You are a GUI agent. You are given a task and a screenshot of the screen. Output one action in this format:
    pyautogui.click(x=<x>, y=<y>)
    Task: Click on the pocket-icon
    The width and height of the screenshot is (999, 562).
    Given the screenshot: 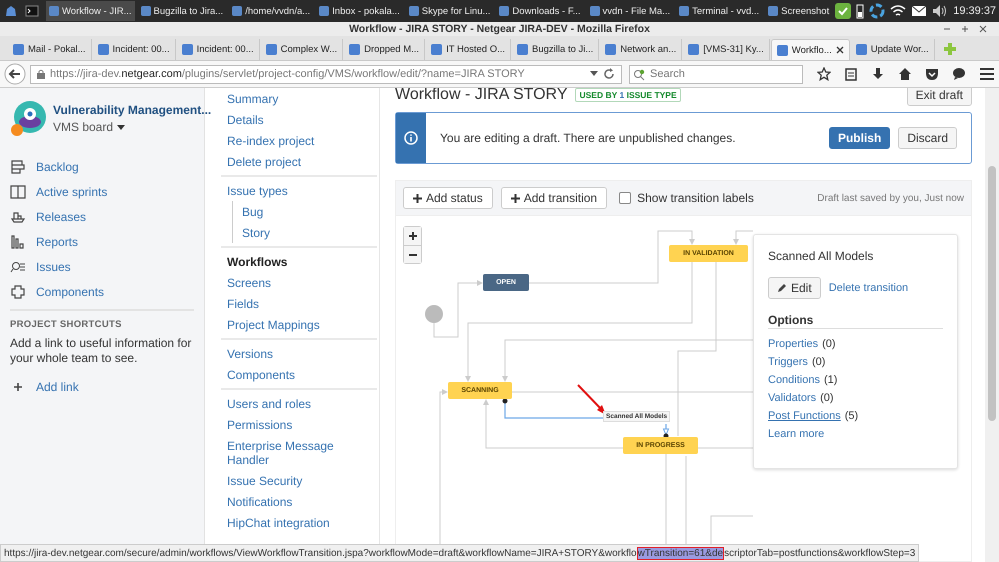 What is the action you would take?
    pyautogui.click(x=932, y=74)
    